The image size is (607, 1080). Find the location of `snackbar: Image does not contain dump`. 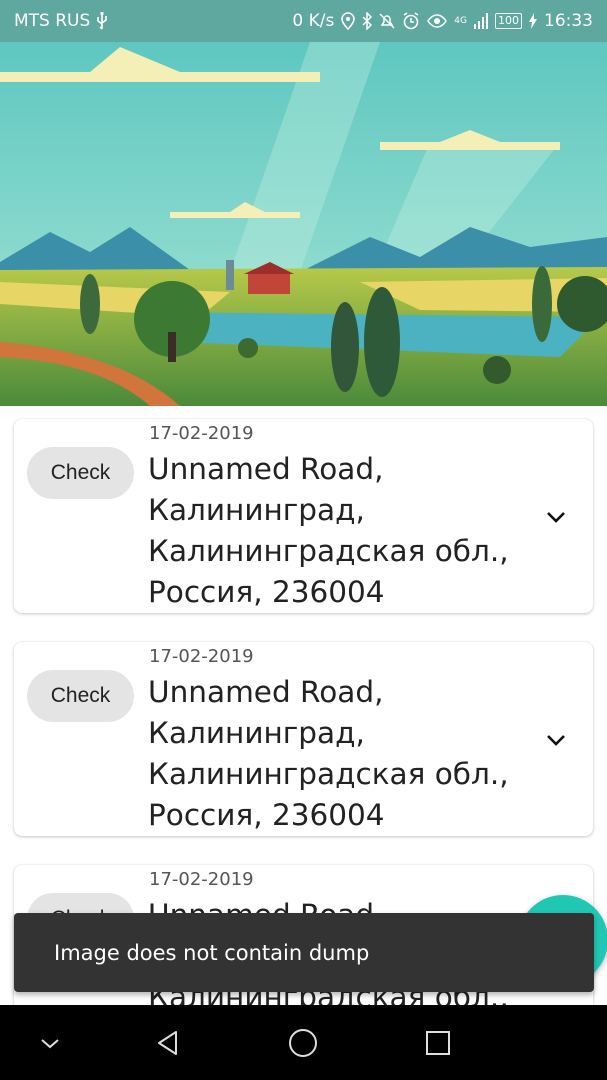

snackbar: Image does not contain dump is located at coordinates (304, 952).